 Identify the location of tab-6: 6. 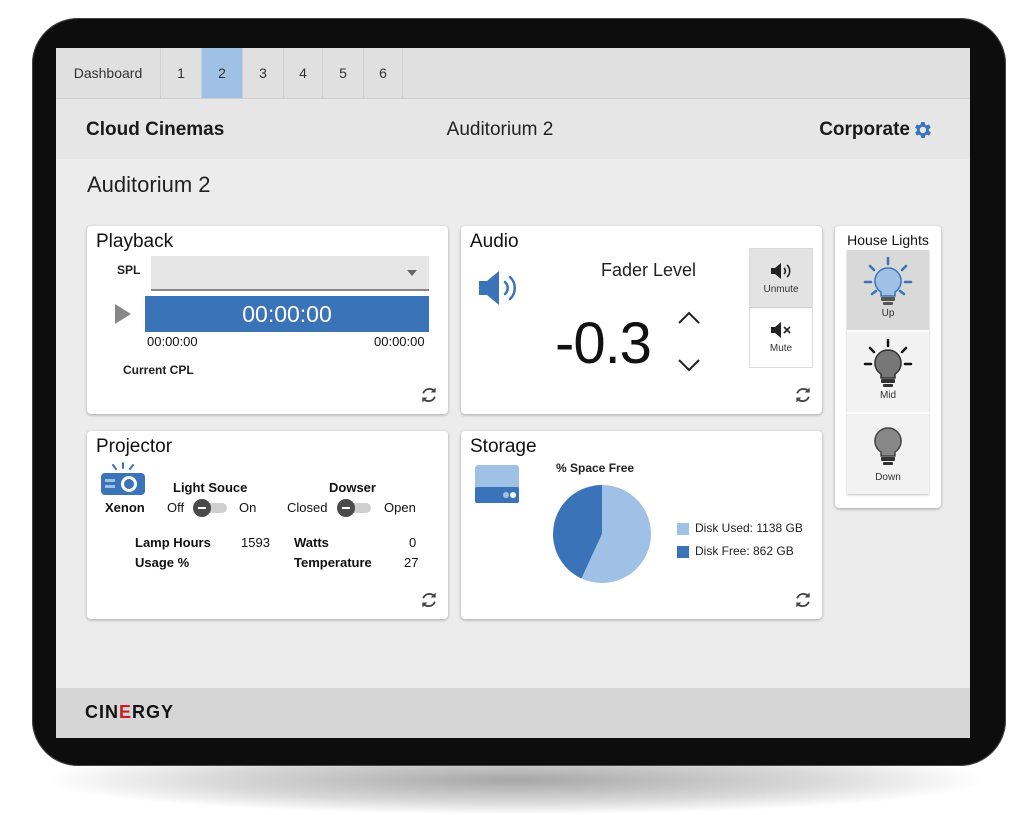
(383, 73).